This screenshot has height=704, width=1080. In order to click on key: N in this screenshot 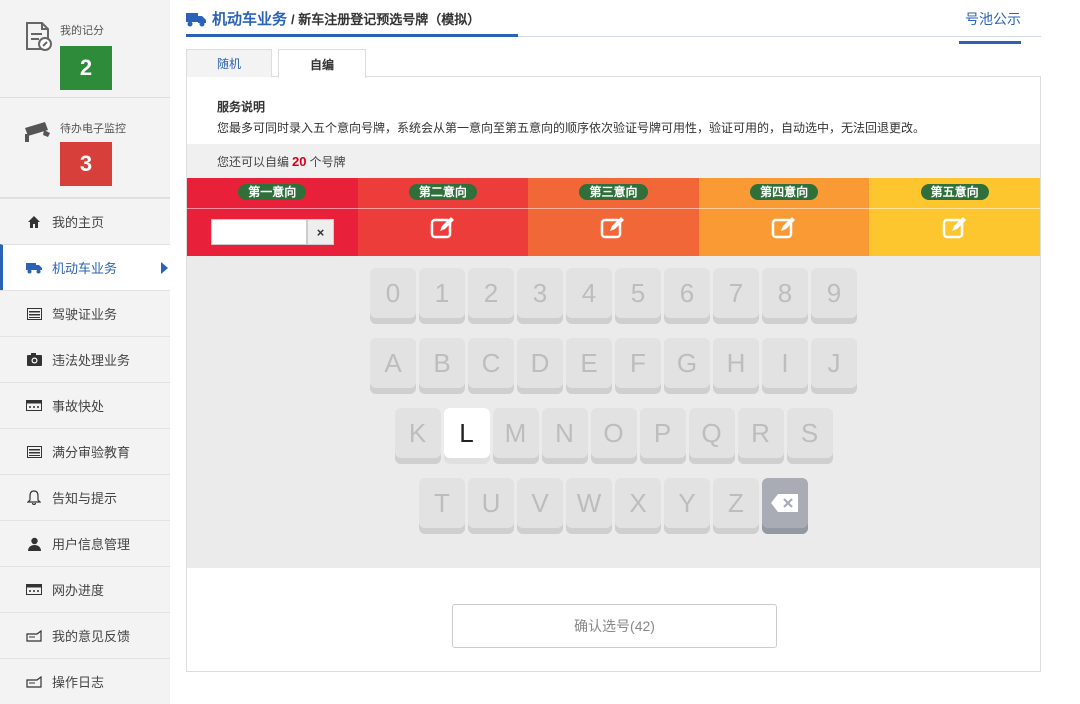, I will do `click(564, 436)`.